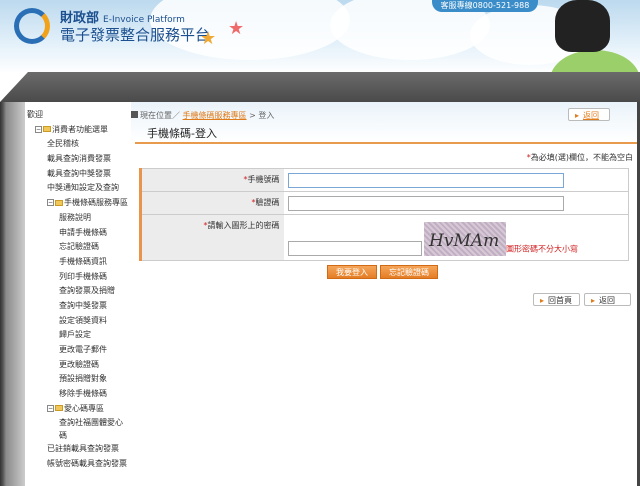 This screenshot has height=486, width=640. What do you see at coordinates (320, 87) in the screenshot?
I see `nav-bar` at bounding box center [320, 87].